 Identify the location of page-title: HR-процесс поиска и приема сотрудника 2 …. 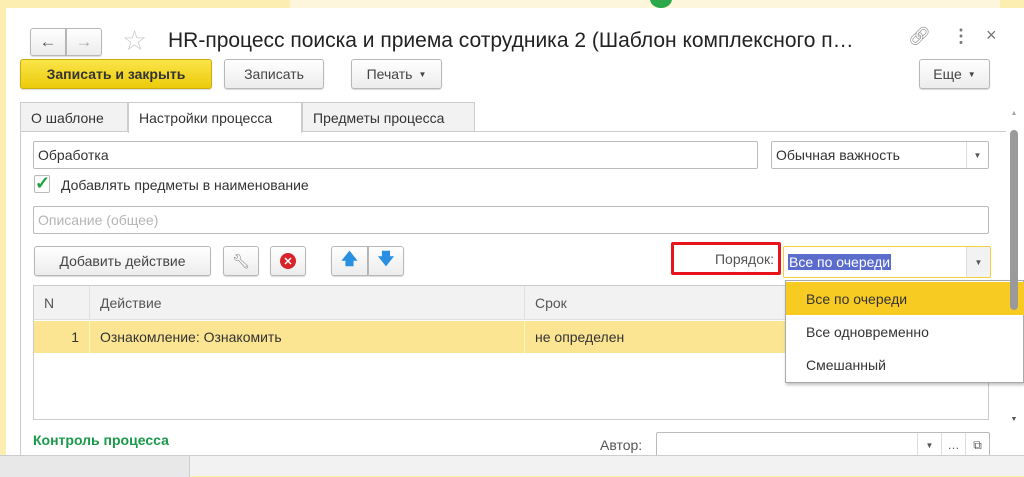
(511, 40).